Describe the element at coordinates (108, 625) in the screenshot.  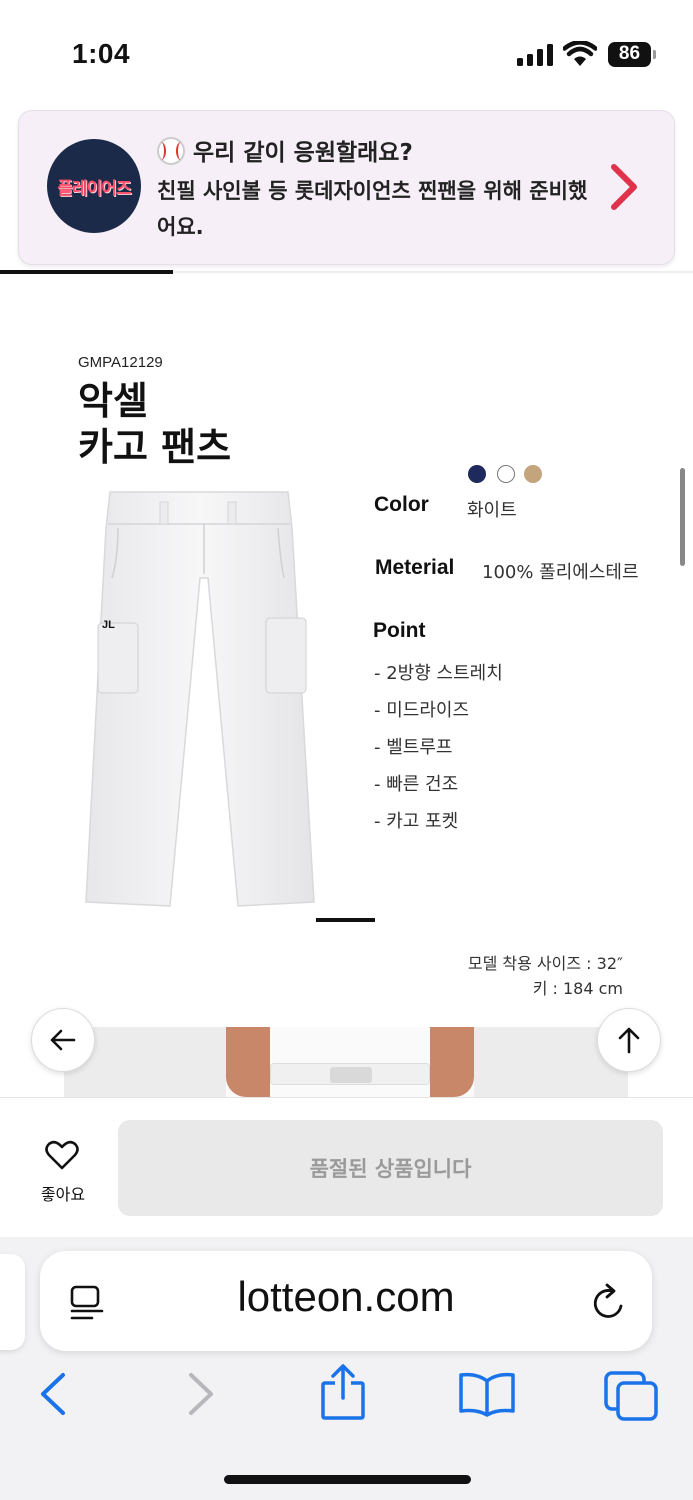
I see `svg-text: JL` at that location.